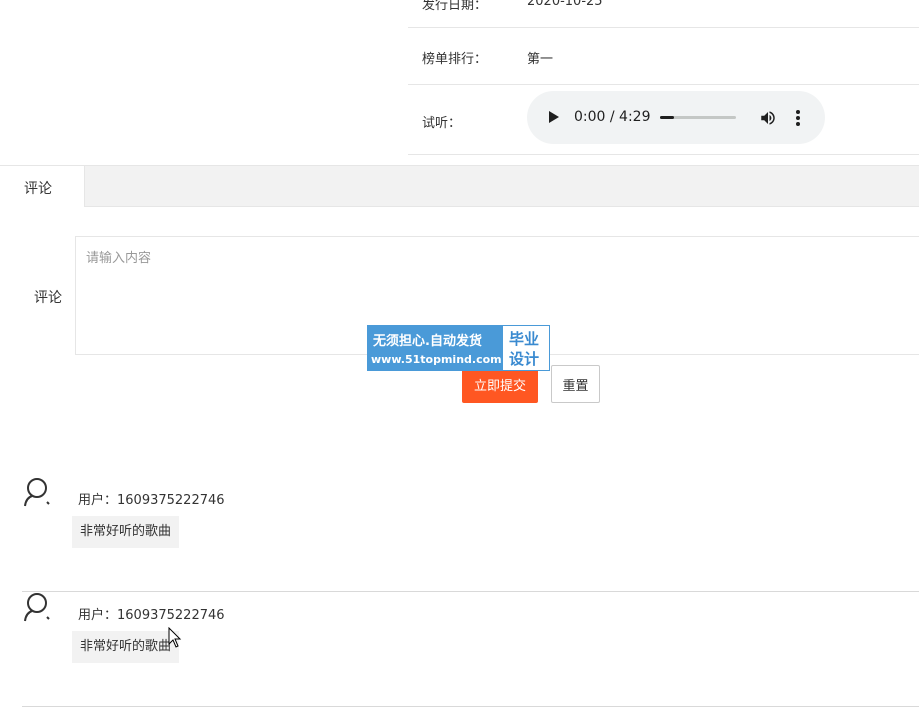 This screenshot has width=919, height=707. What do you see at coordinates (38, 189) in the screenshot?
I see `tab-comments-label: 评论` at bounding box center [38, 189].